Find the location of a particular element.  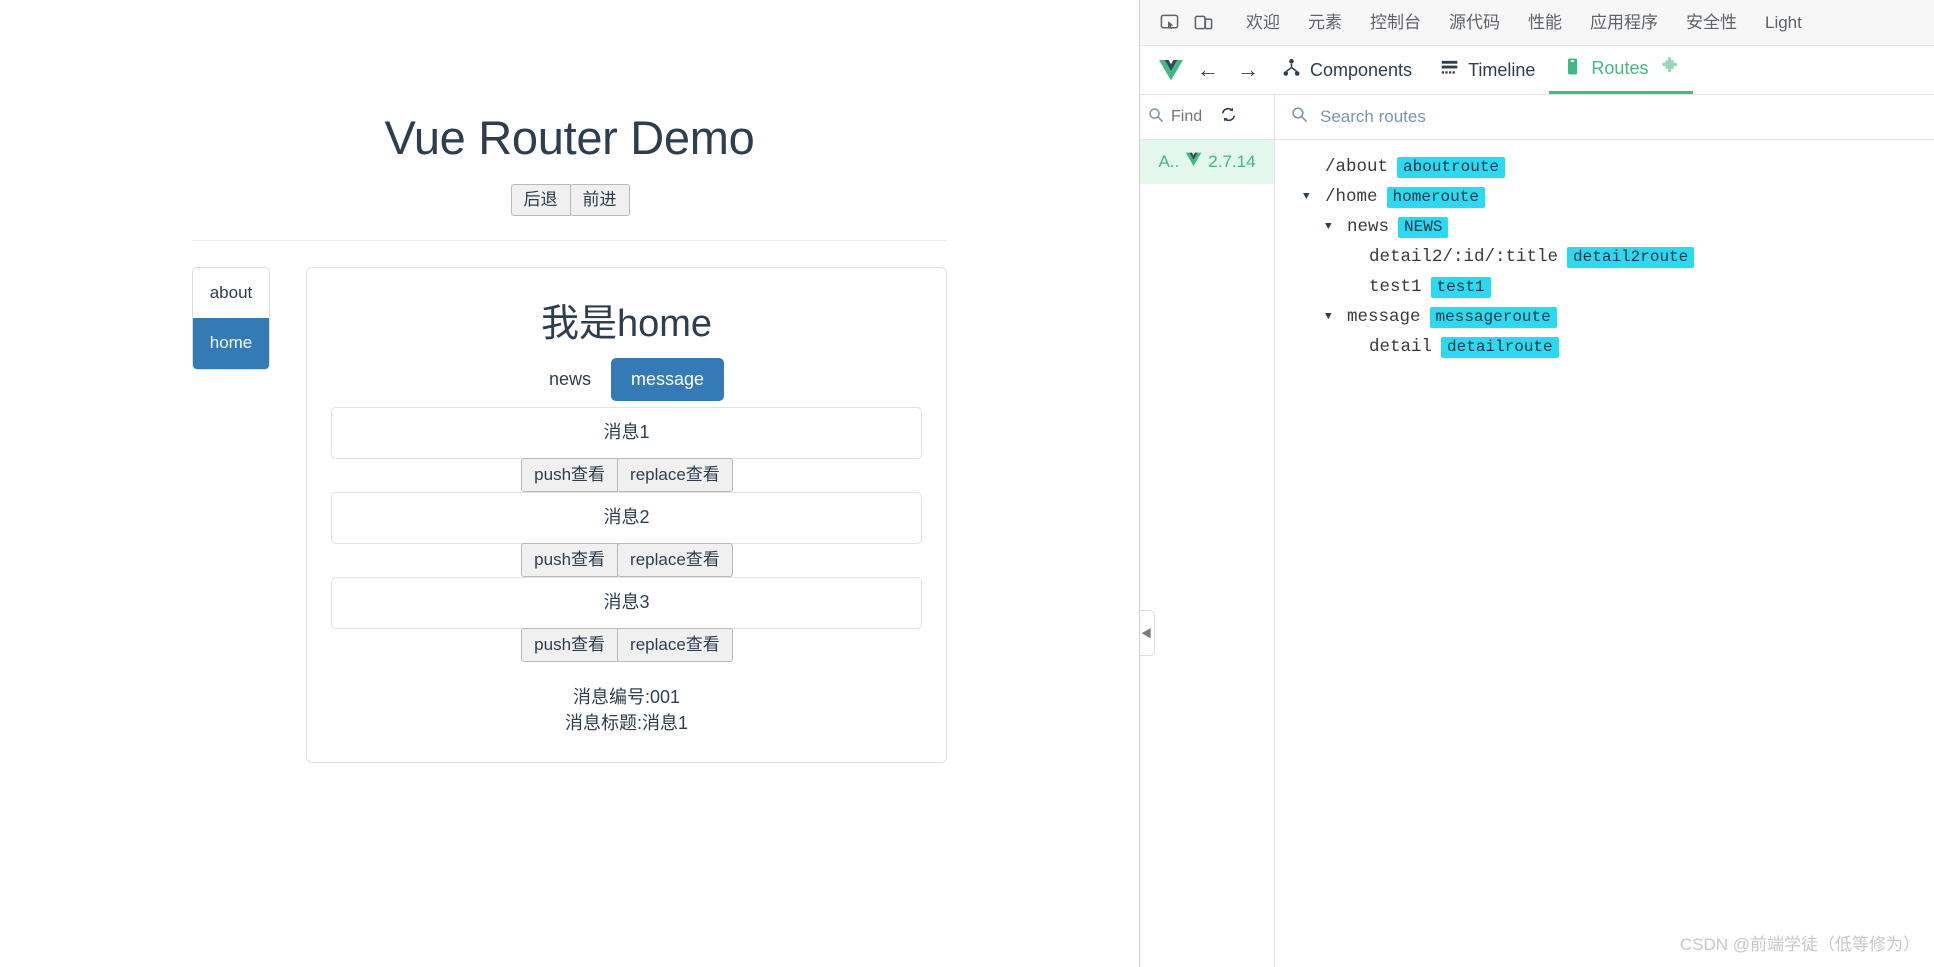

tab-welcome: 欢迎 is located at coordinates (1263, 22).